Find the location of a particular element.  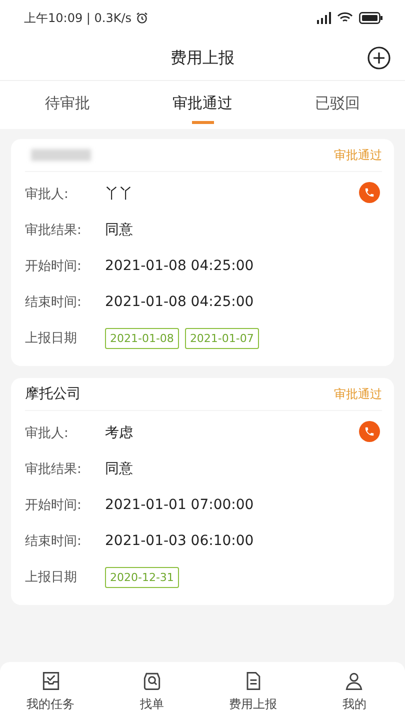

signal-icon is located at coordinates (323, 18).